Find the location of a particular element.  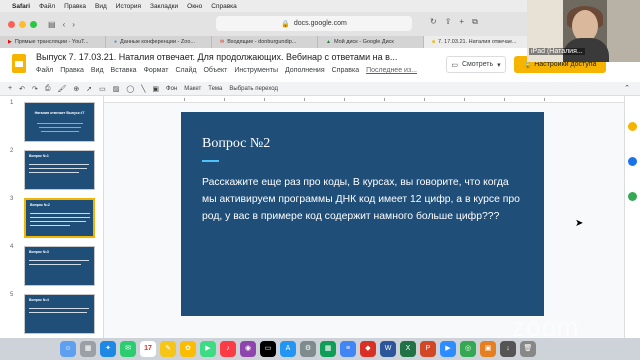

slide-thumbnail-row: 4 Вопрос №3 is located at coordinates (51, 267).